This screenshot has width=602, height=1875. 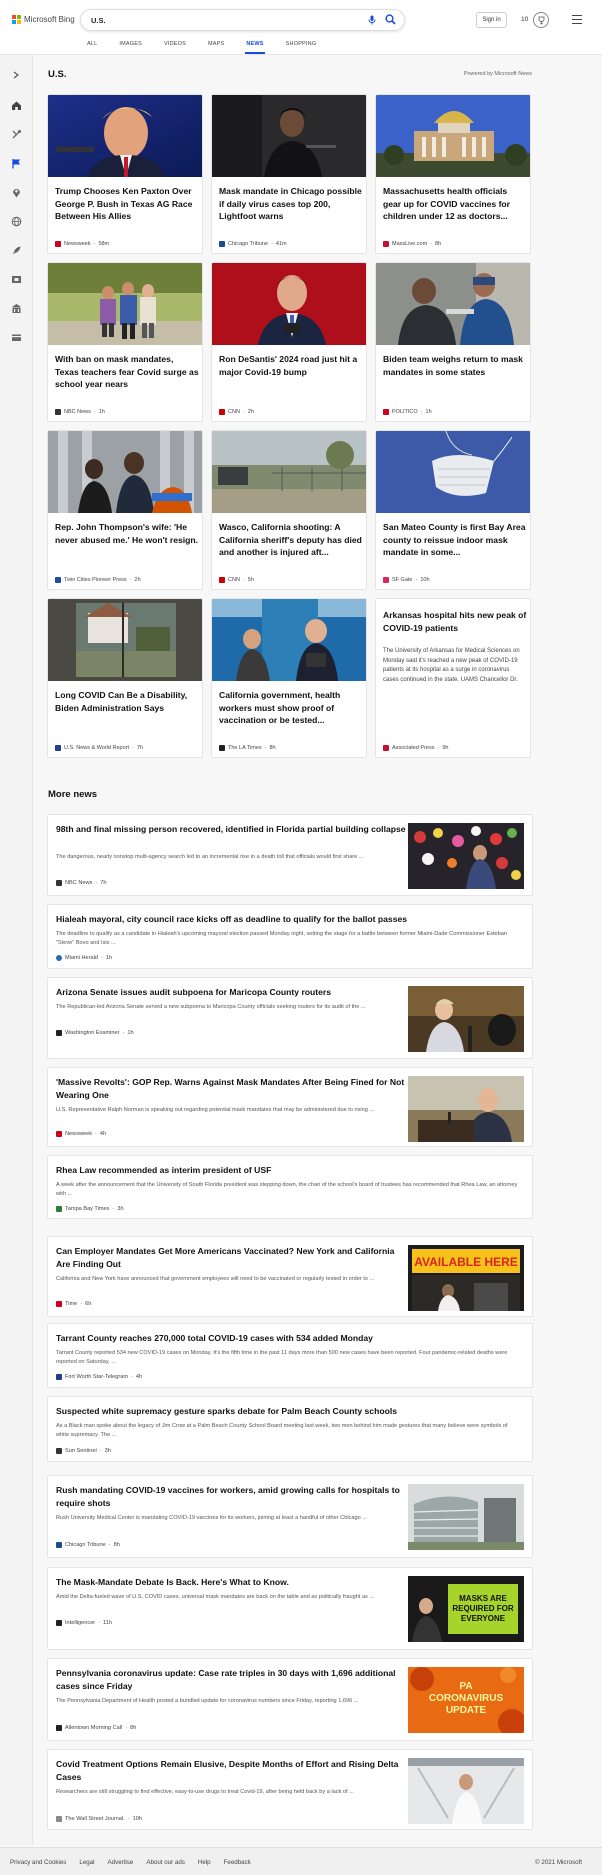 What do you see at coordinates (94, 1728) in the screenshot?
I see `source-name: Allentown Morning Call` at bounding box center [94, 1728].